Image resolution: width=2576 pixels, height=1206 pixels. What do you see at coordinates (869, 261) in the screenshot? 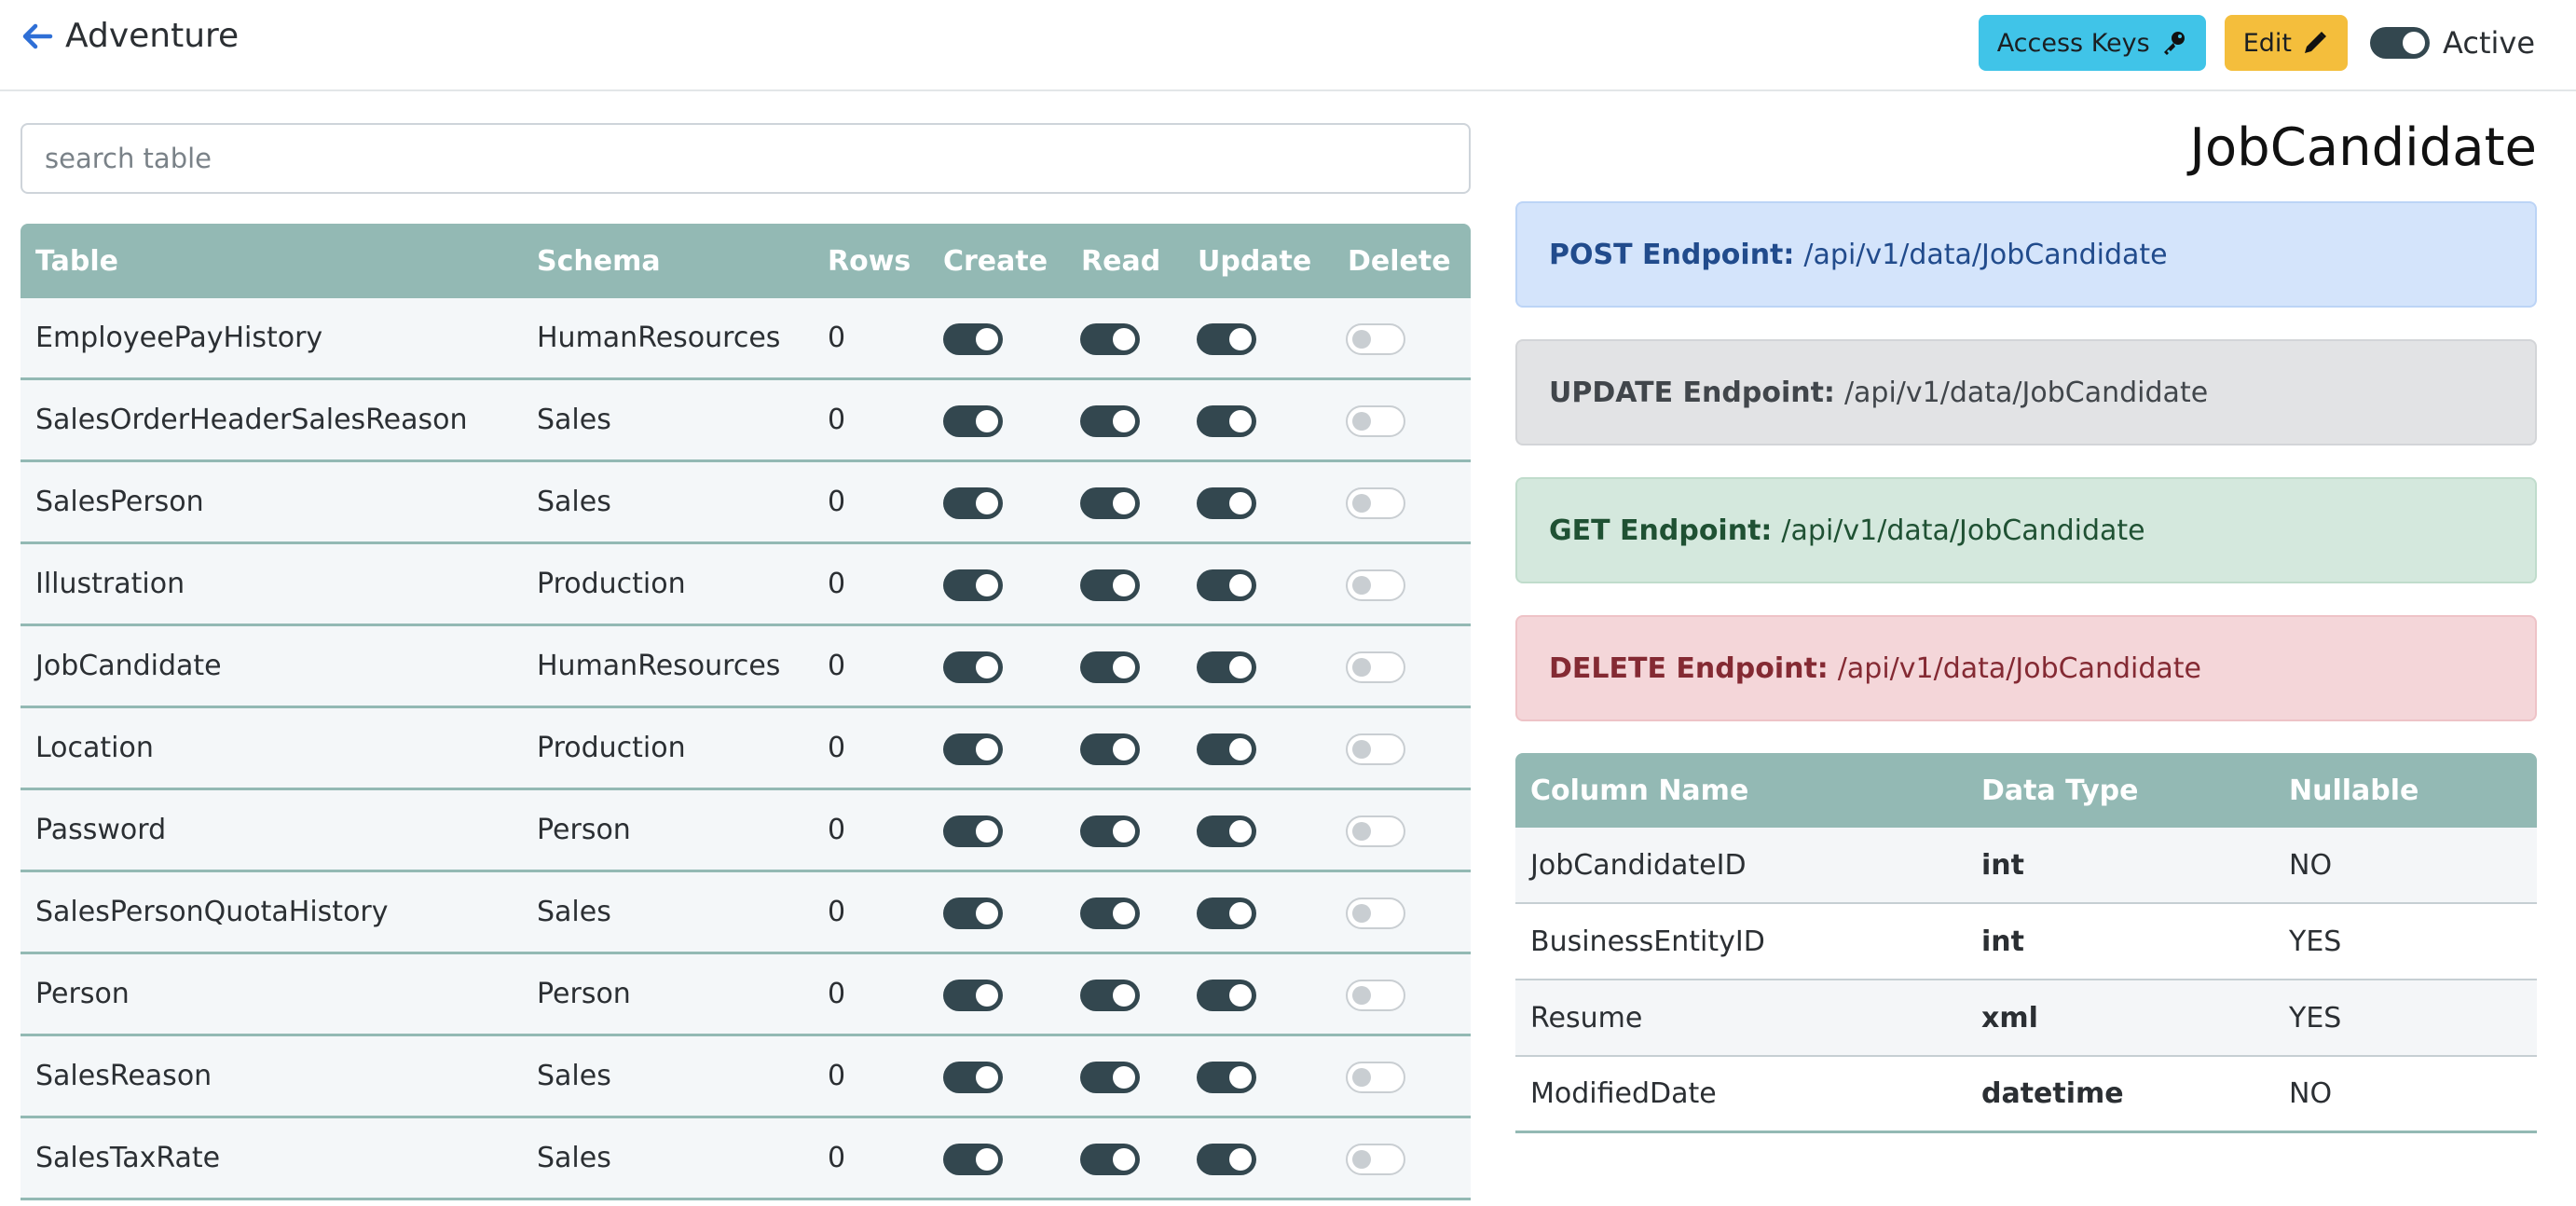
I see `header-rows: Rows` at bounding box center [869, 261].